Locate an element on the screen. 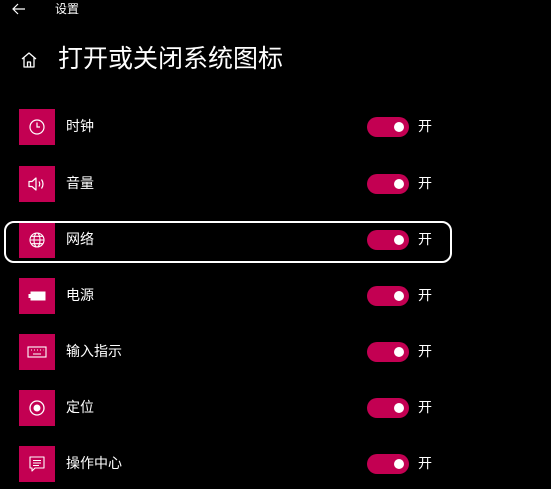  toggle-state-input-indicator: 开 is located at coordinates (425, 352).